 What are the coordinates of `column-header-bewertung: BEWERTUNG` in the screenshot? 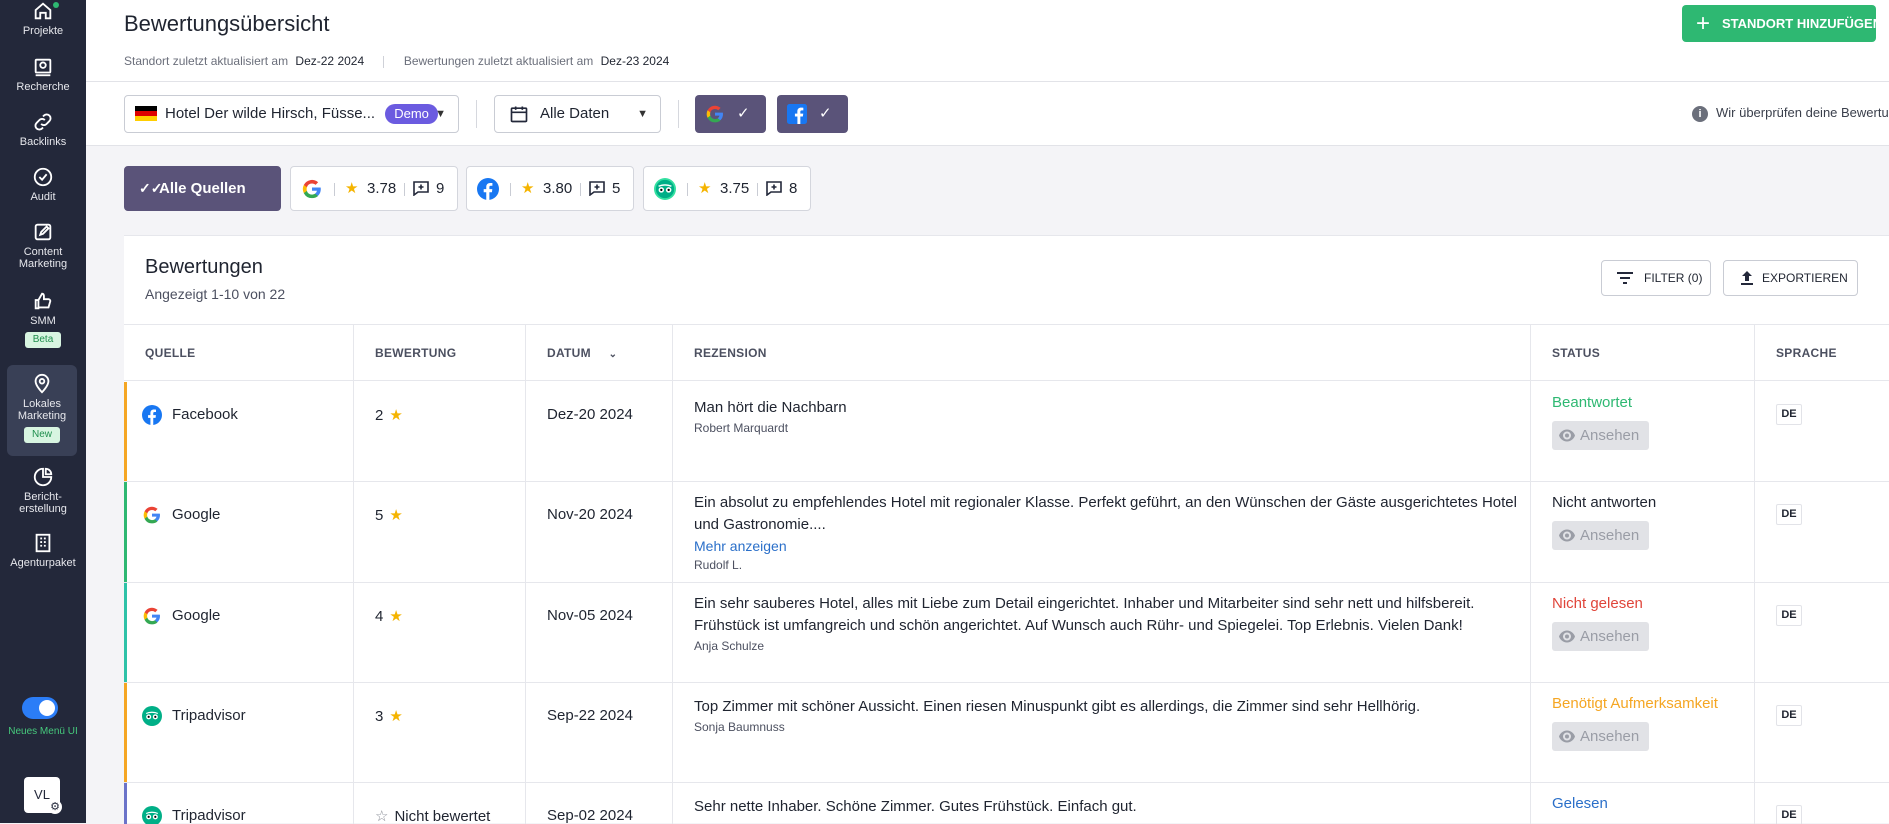 It's located at (440, 353).